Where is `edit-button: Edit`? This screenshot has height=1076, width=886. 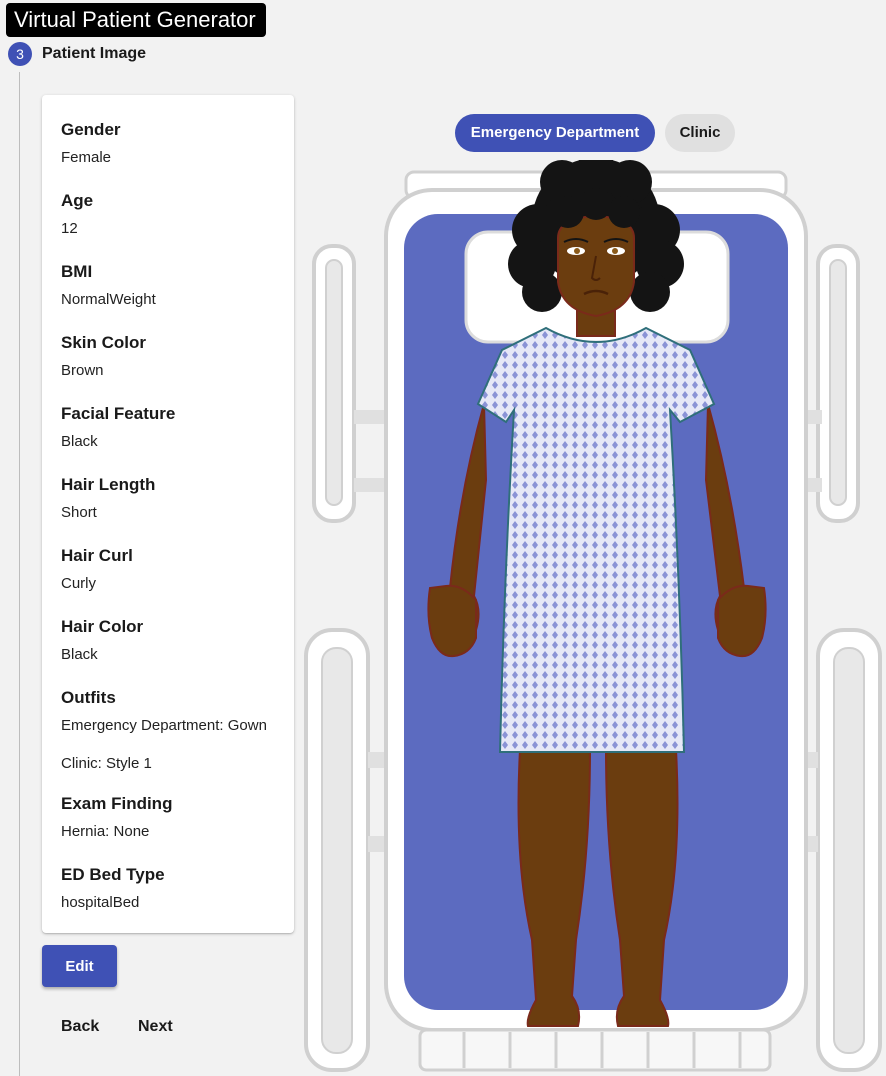
edit-button: Edit is located at coordinates (79, 966).